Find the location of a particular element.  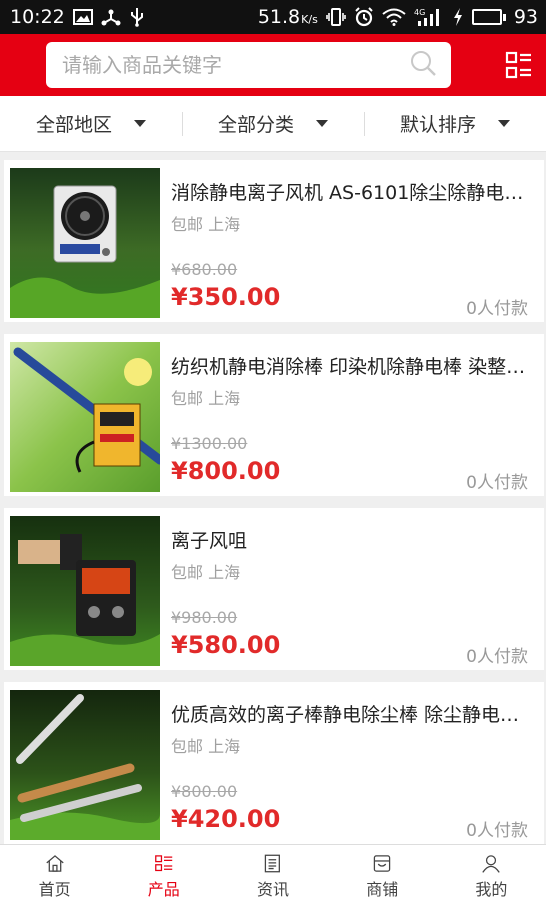

filter-category-label: 全部分类 is located at coordinates (255, 125).